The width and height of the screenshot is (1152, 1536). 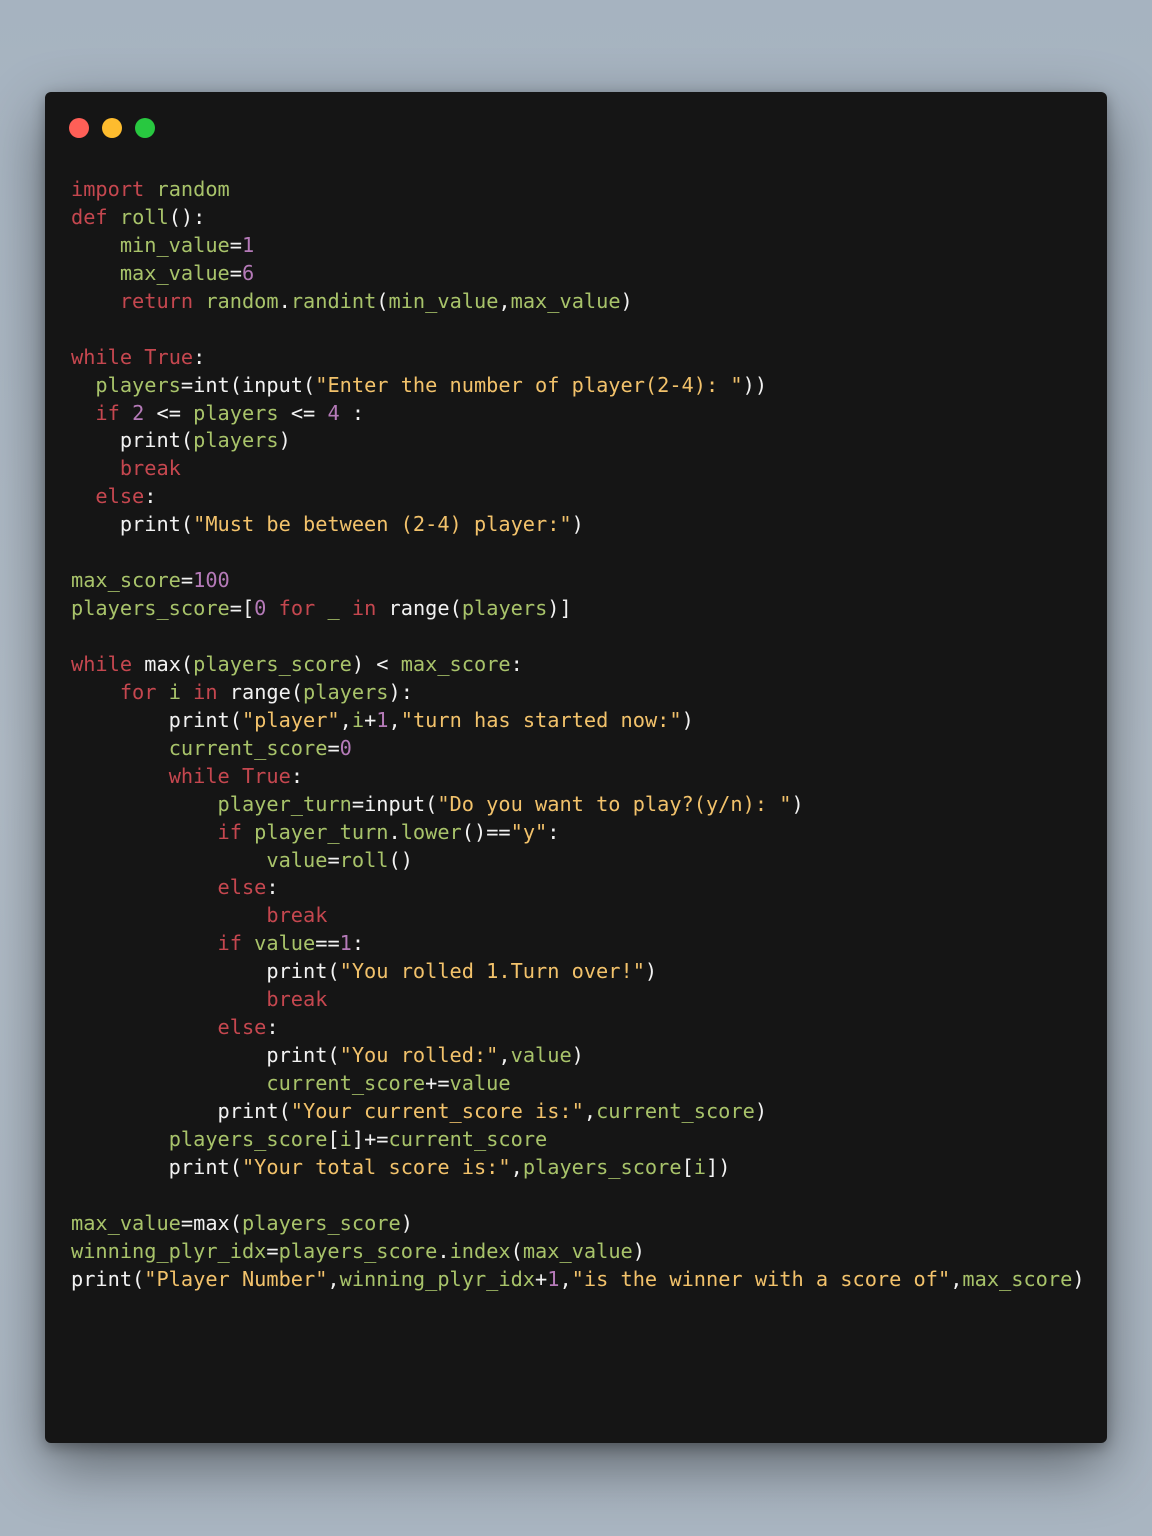 I want to click on code-token: def, so click(x=89, y=216).